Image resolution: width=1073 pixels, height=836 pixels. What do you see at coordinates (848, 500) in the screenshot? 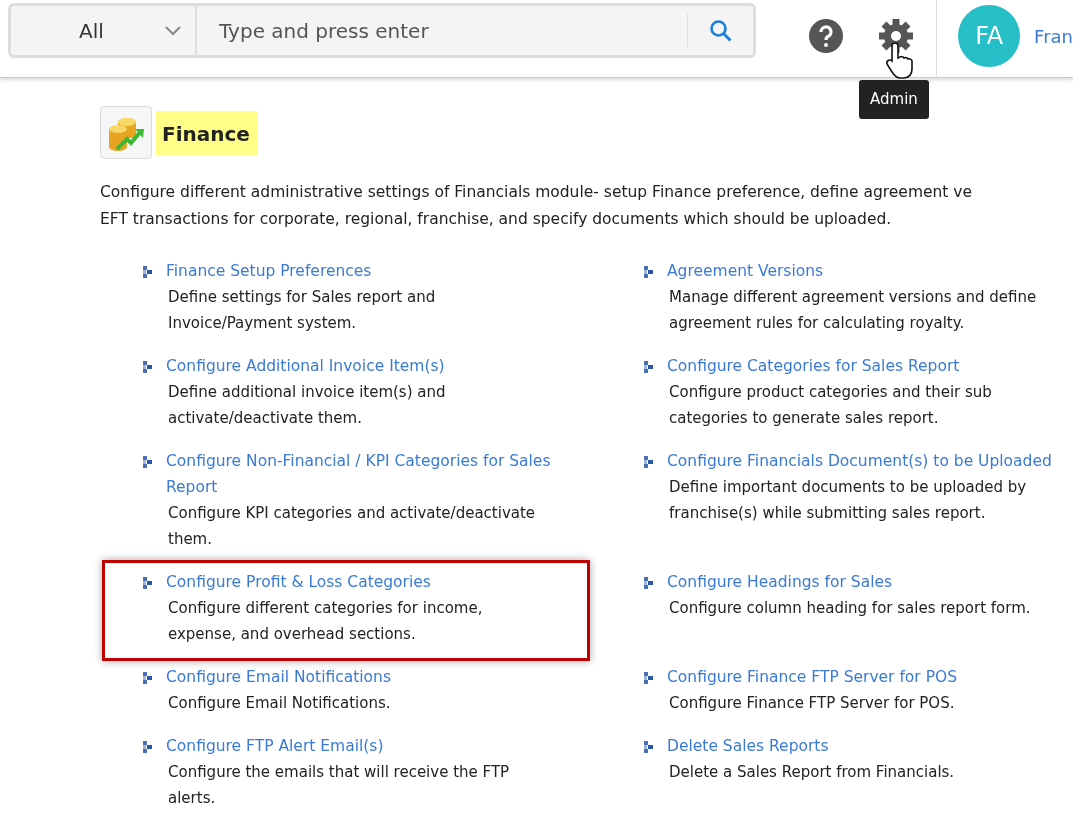
I see `link-description: Define important documents to be uploaded by franchise(s) while submitting sales report.` at bounding box center [848, 500].